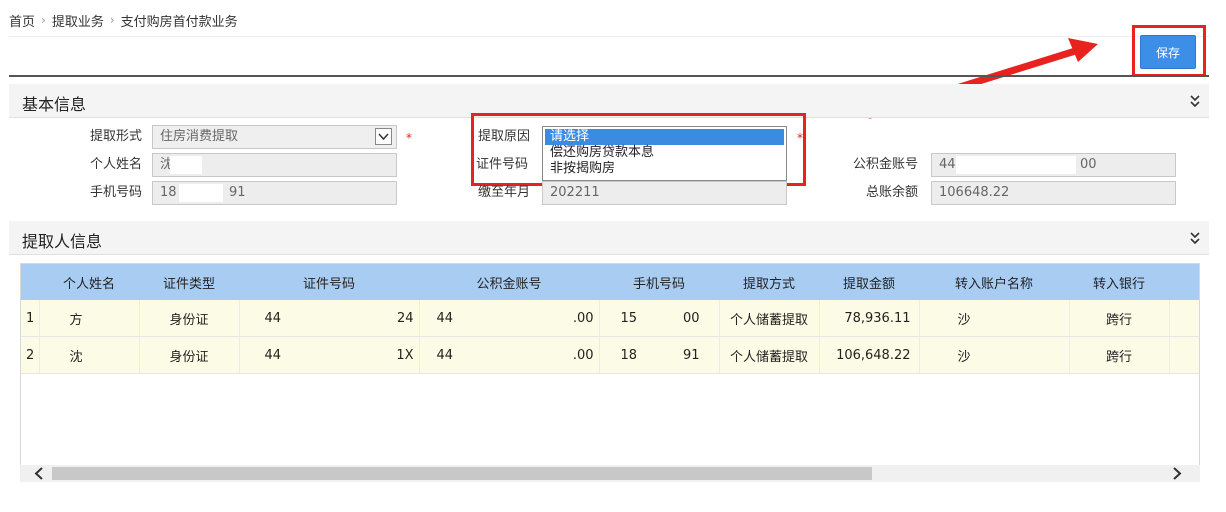 This screenshot has height=512, width=1226. What do you see at coordinates (329, 355) in the screenshot?
I see `cell-id-number: 44 1X` at bounding box center [329, 355].